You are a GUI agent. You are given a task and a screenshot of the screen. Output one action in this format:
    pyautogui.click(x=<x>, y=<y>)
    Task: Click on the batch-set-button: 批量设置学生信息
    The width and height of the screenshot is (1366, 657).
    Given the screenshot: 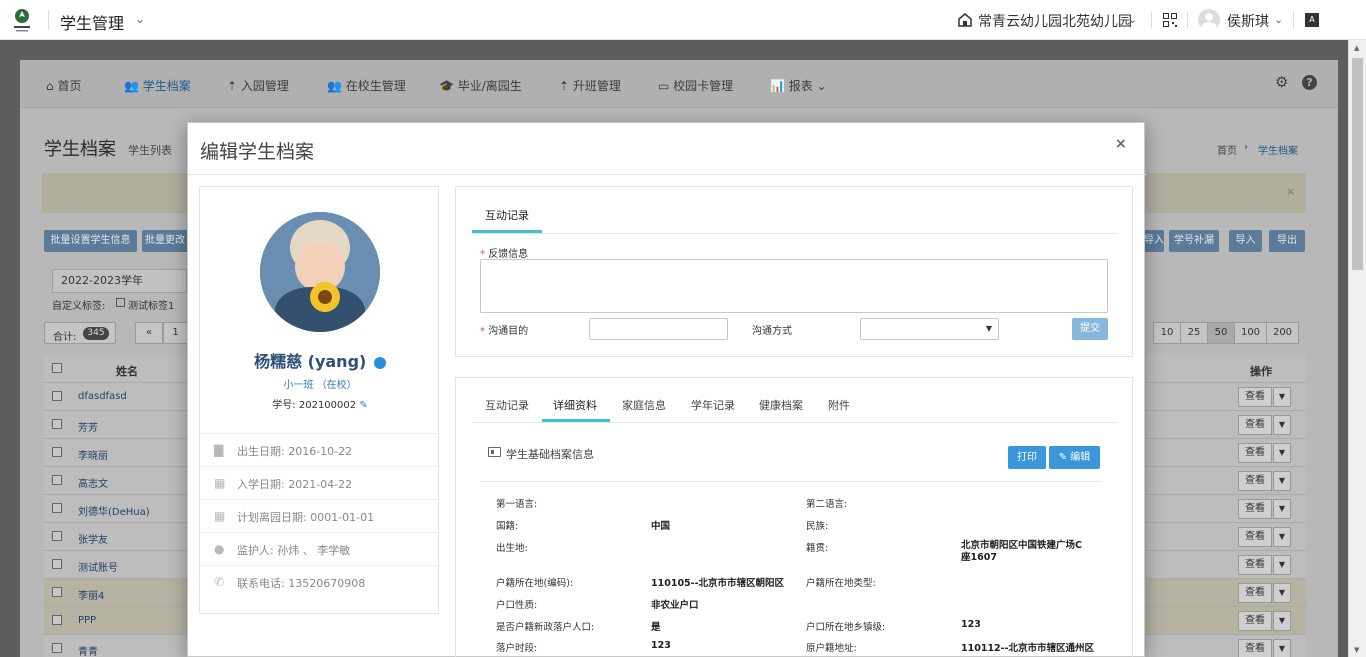 What is the action you would take?
    pyautogui.click(x=90, y=241)
    